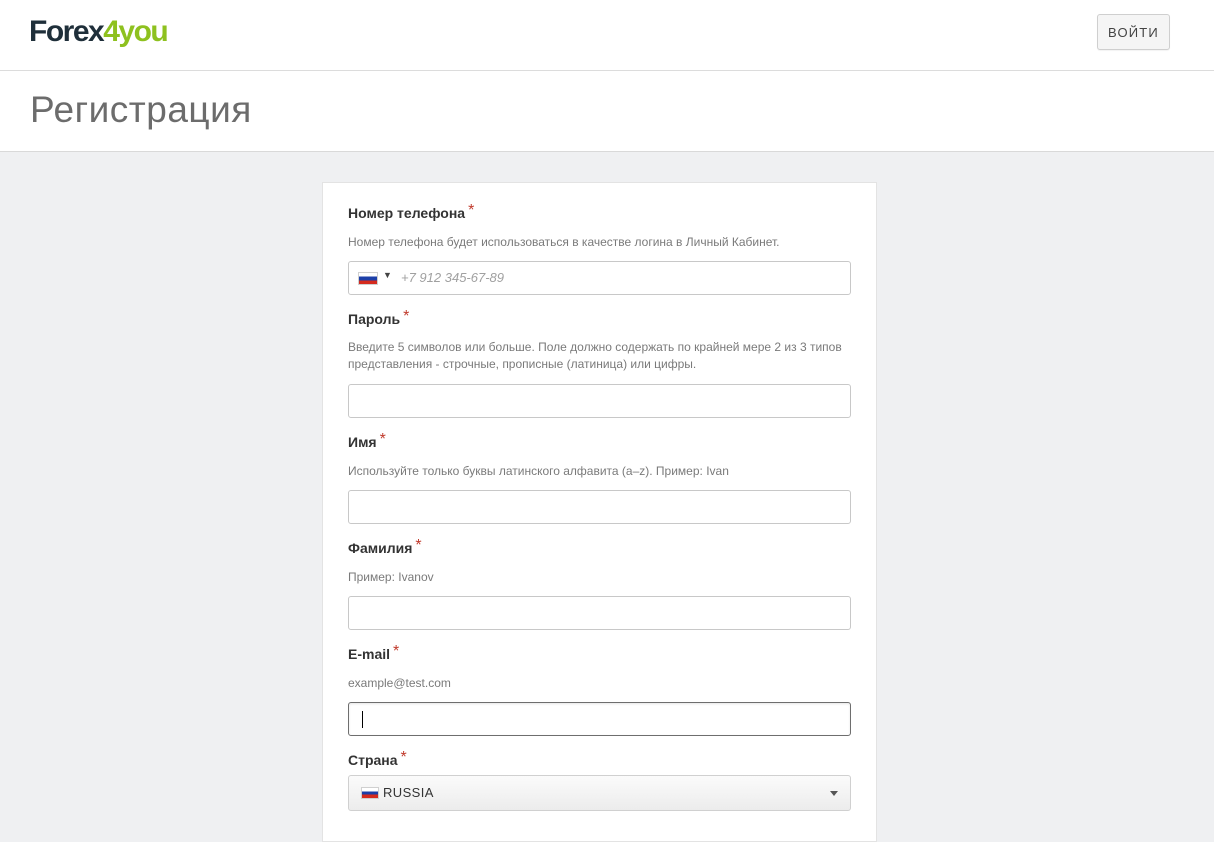  Describe the element at coordinates (136, 31) in the screenshot. I see `logo-text-4you: 4you` at that location.